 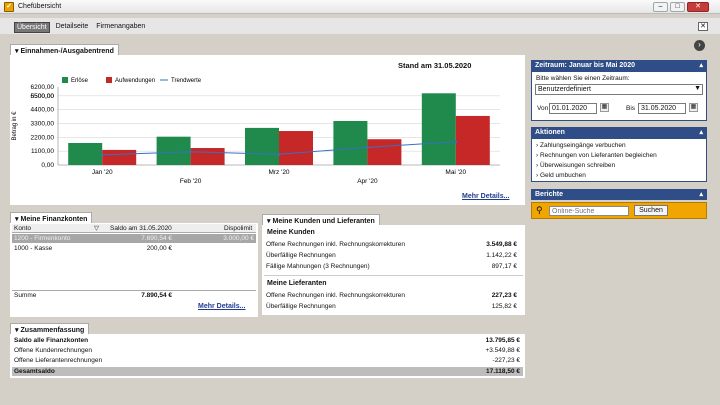 I want to click on kunden-row-label: Überfällige Rechnungen, so click(x=301, y=255).